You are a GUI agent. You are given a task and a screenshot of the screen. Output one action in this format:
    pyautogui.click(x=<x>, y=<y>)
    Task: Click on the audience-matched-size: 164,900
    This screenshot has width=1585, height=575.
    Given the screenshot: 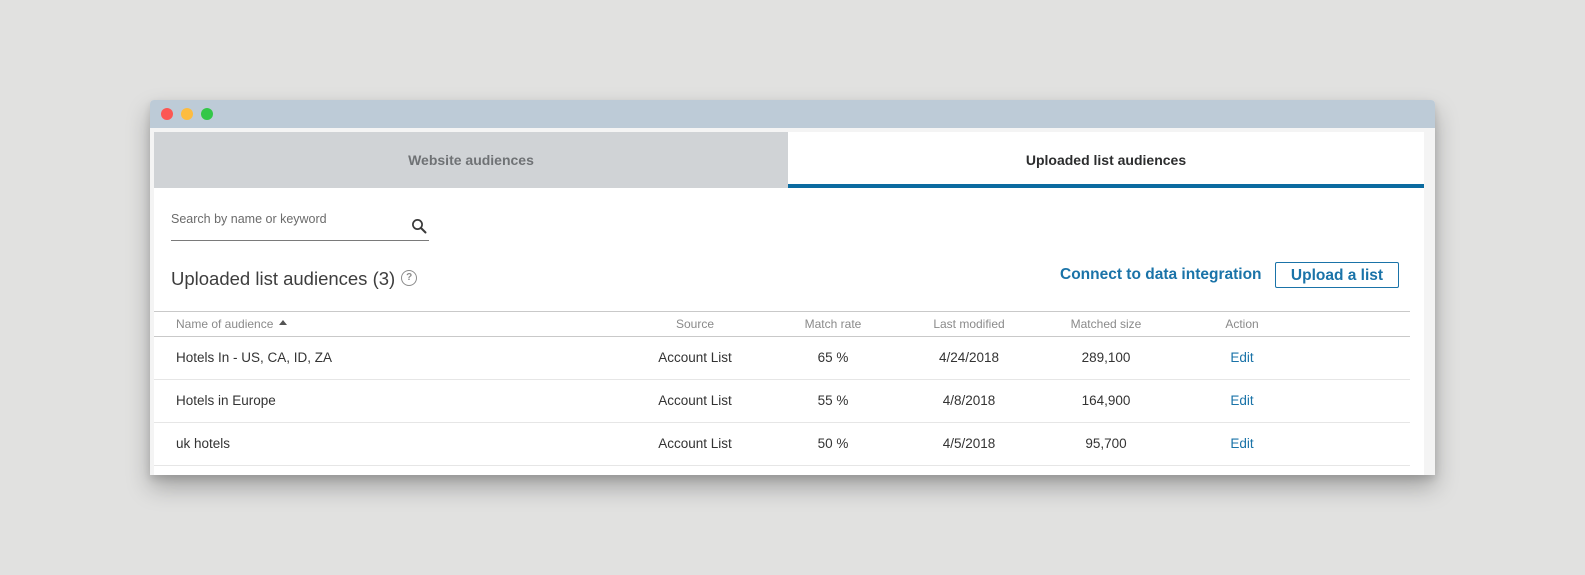 What is the action you would take?
    pyautogui.click(x=1106, y=400)
    